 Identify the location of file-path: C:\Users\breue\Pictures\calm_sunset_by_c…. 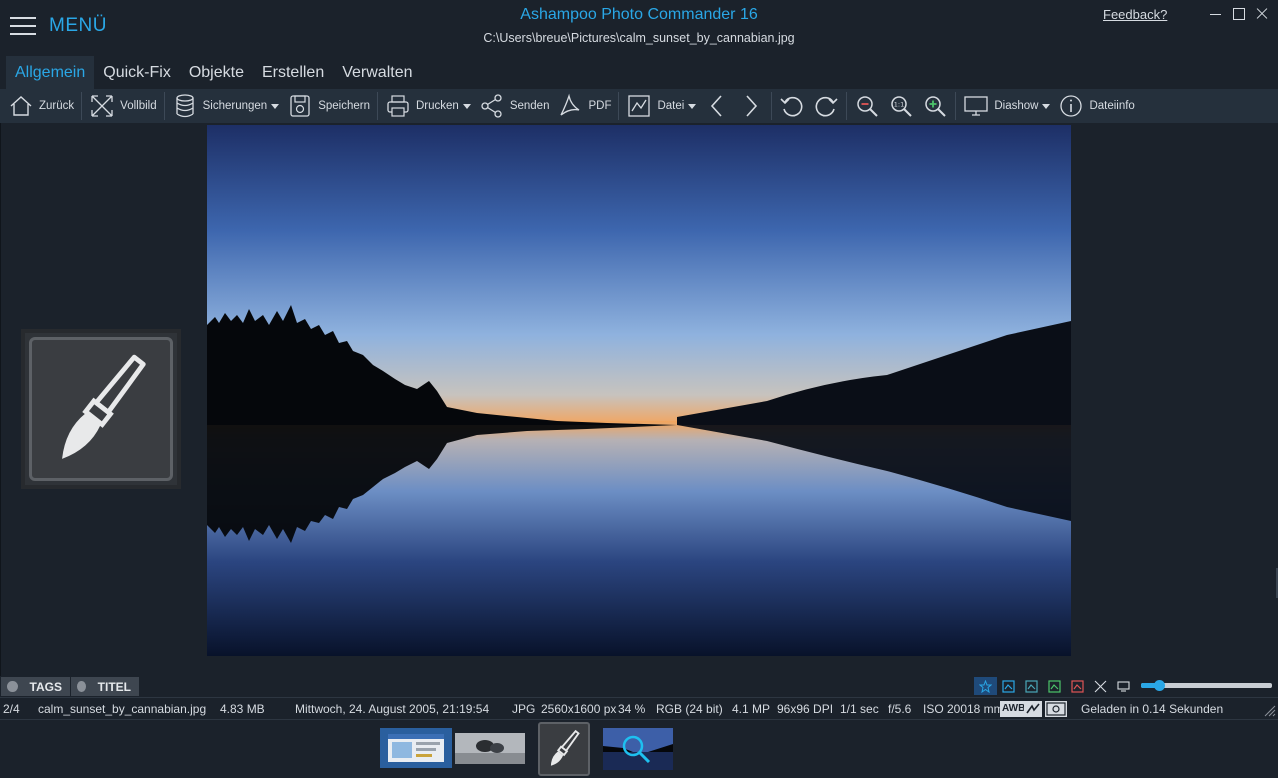
(639, 38).